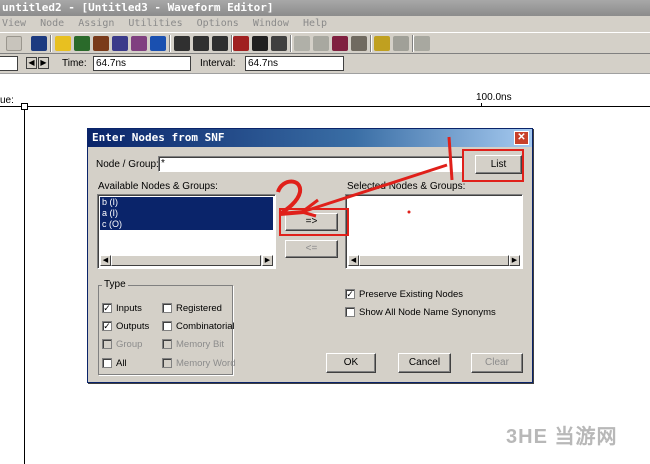 Image resolution: width=650 pixels, height=464 pixels. What do you see at coordinates (201, 43) in the screenshot?
I see `simulate-icon` at bounding box center [201, 43].